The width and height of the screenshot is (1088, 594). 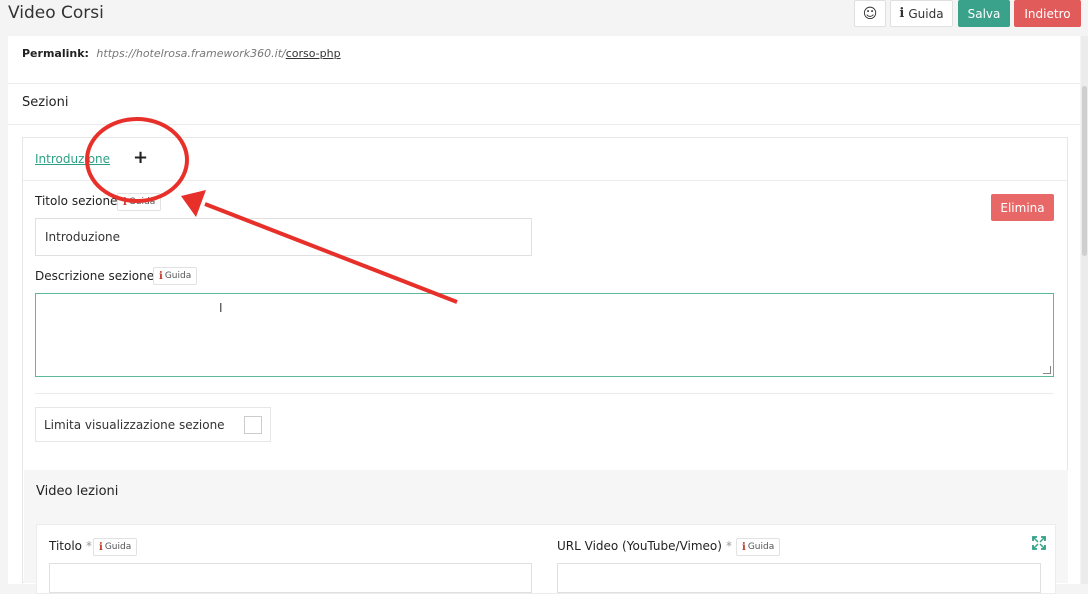 I want to click on video-titolo-input, so click(x=290, y=578).